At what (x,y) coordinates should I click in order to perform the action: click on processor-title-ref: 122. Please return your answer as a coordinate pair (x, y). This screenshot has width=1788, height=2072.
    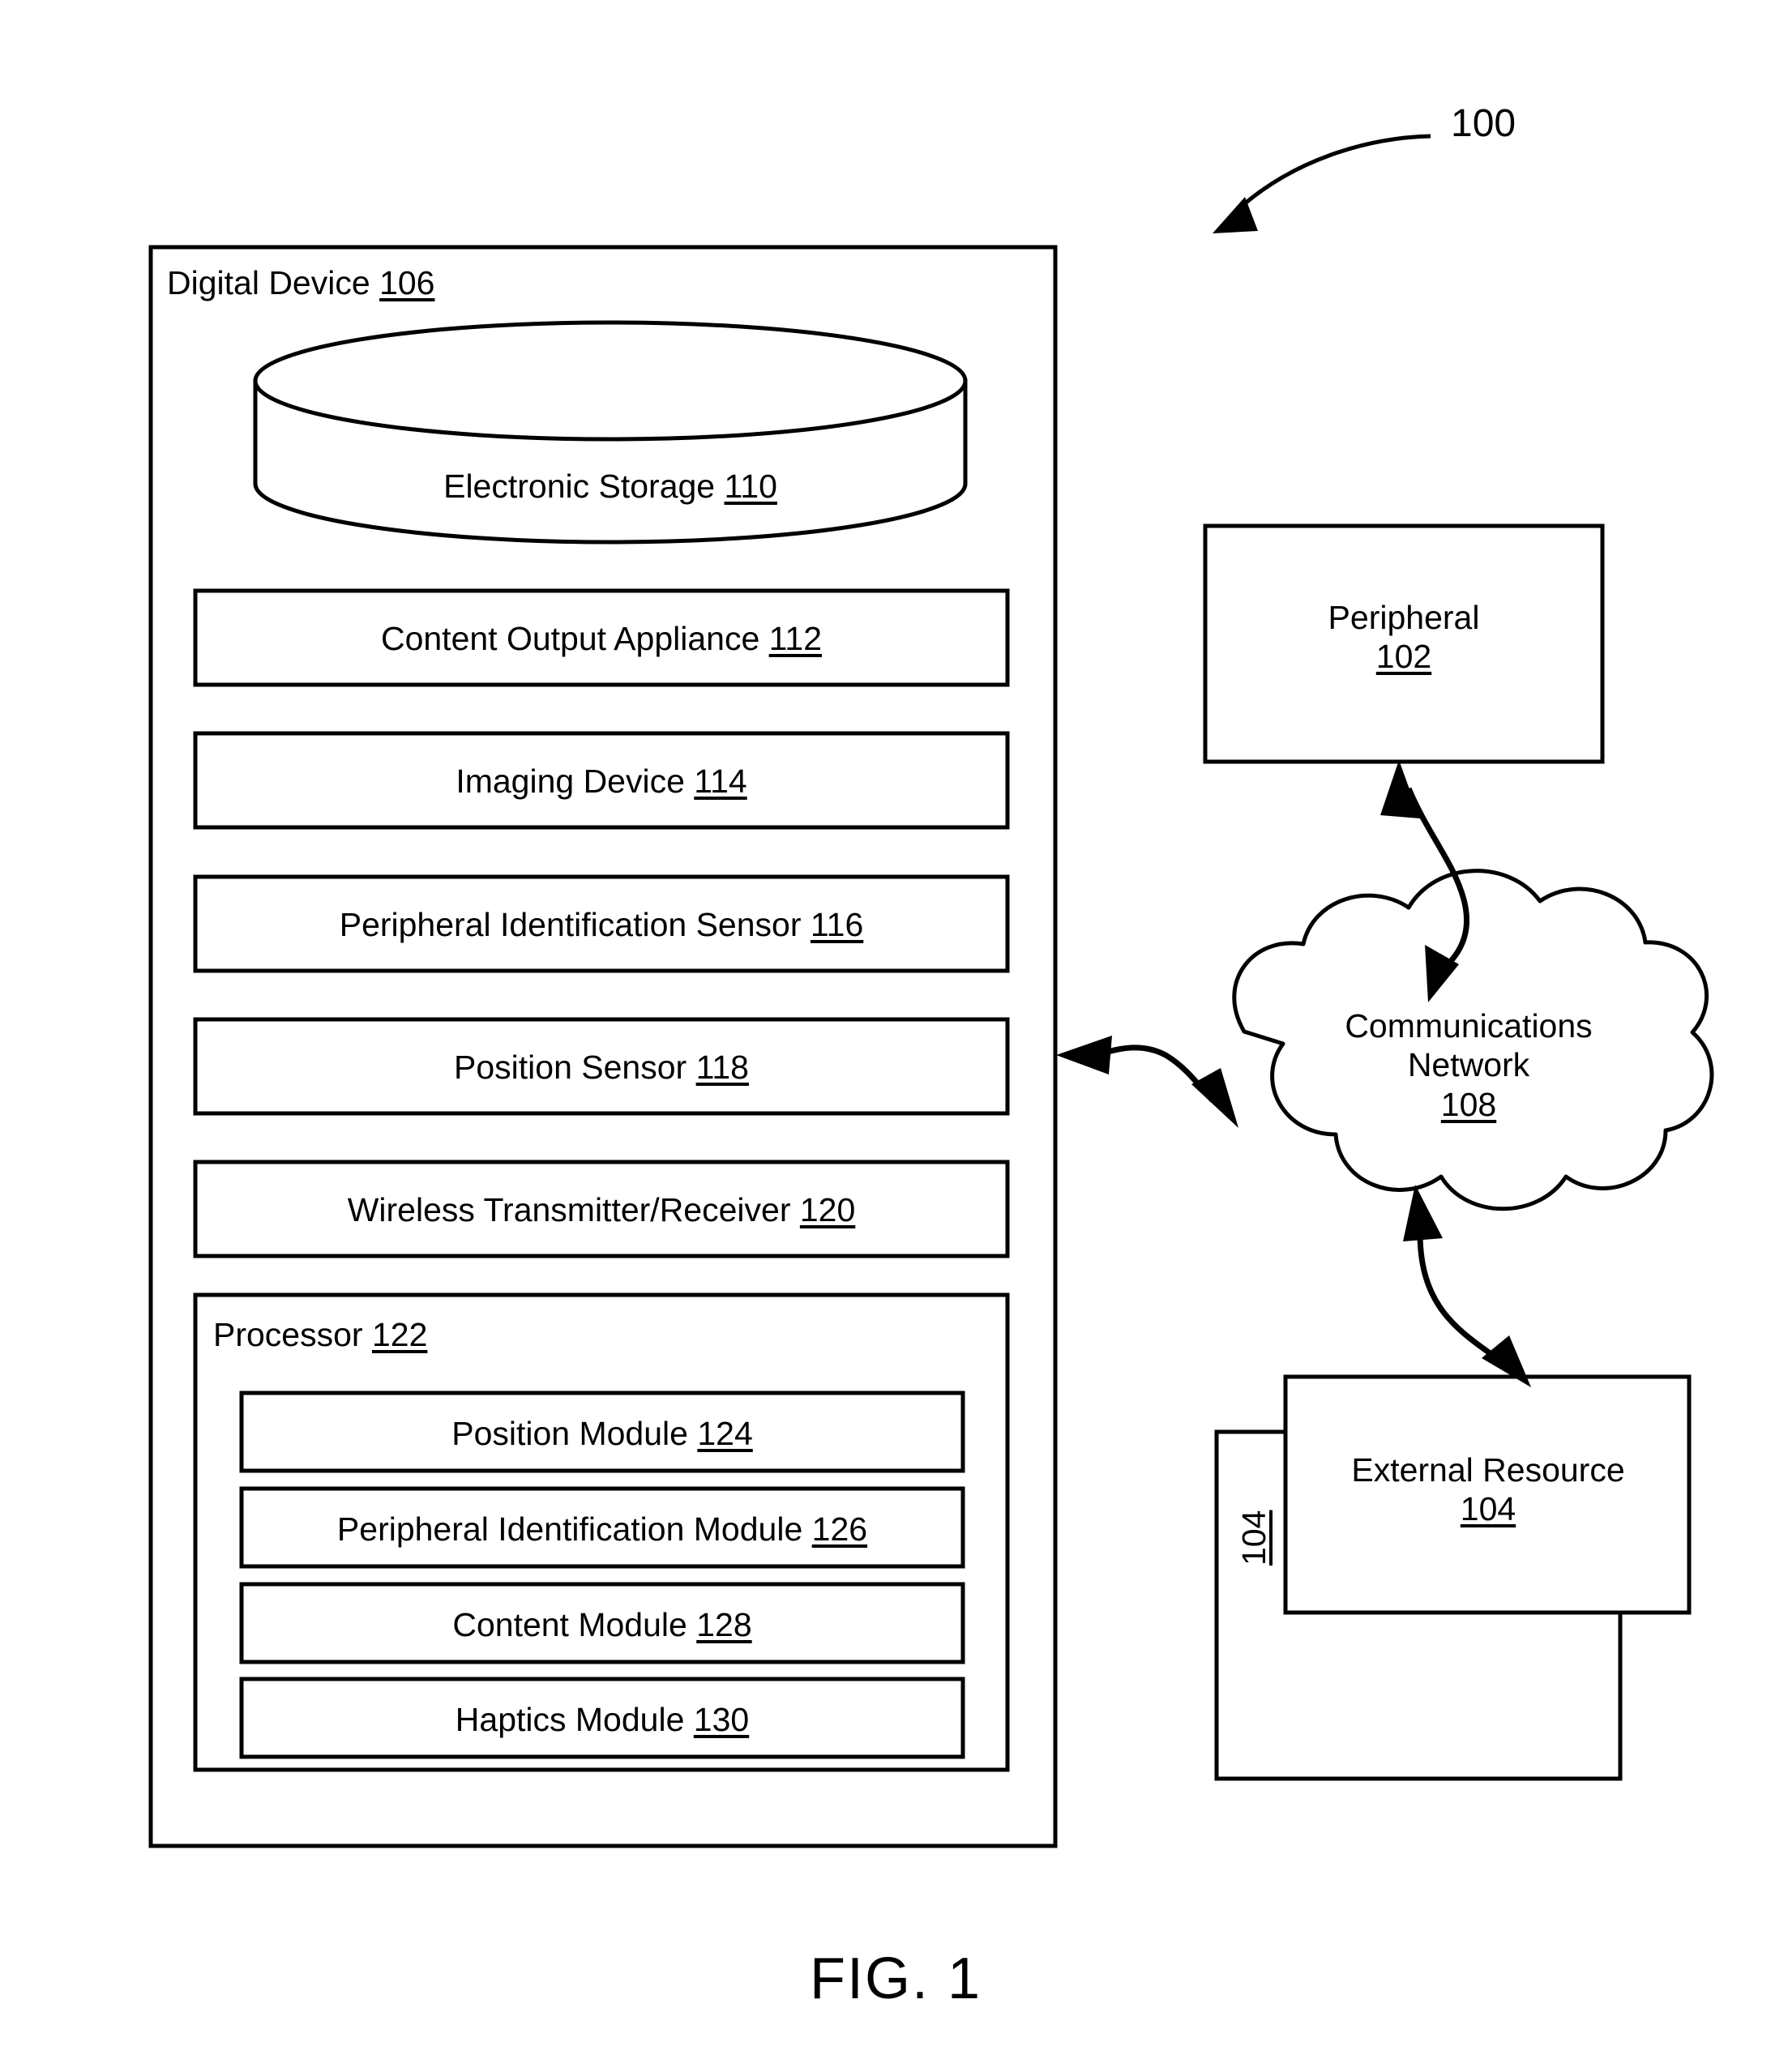
    Looking at the image, I should click on (399, 1334).